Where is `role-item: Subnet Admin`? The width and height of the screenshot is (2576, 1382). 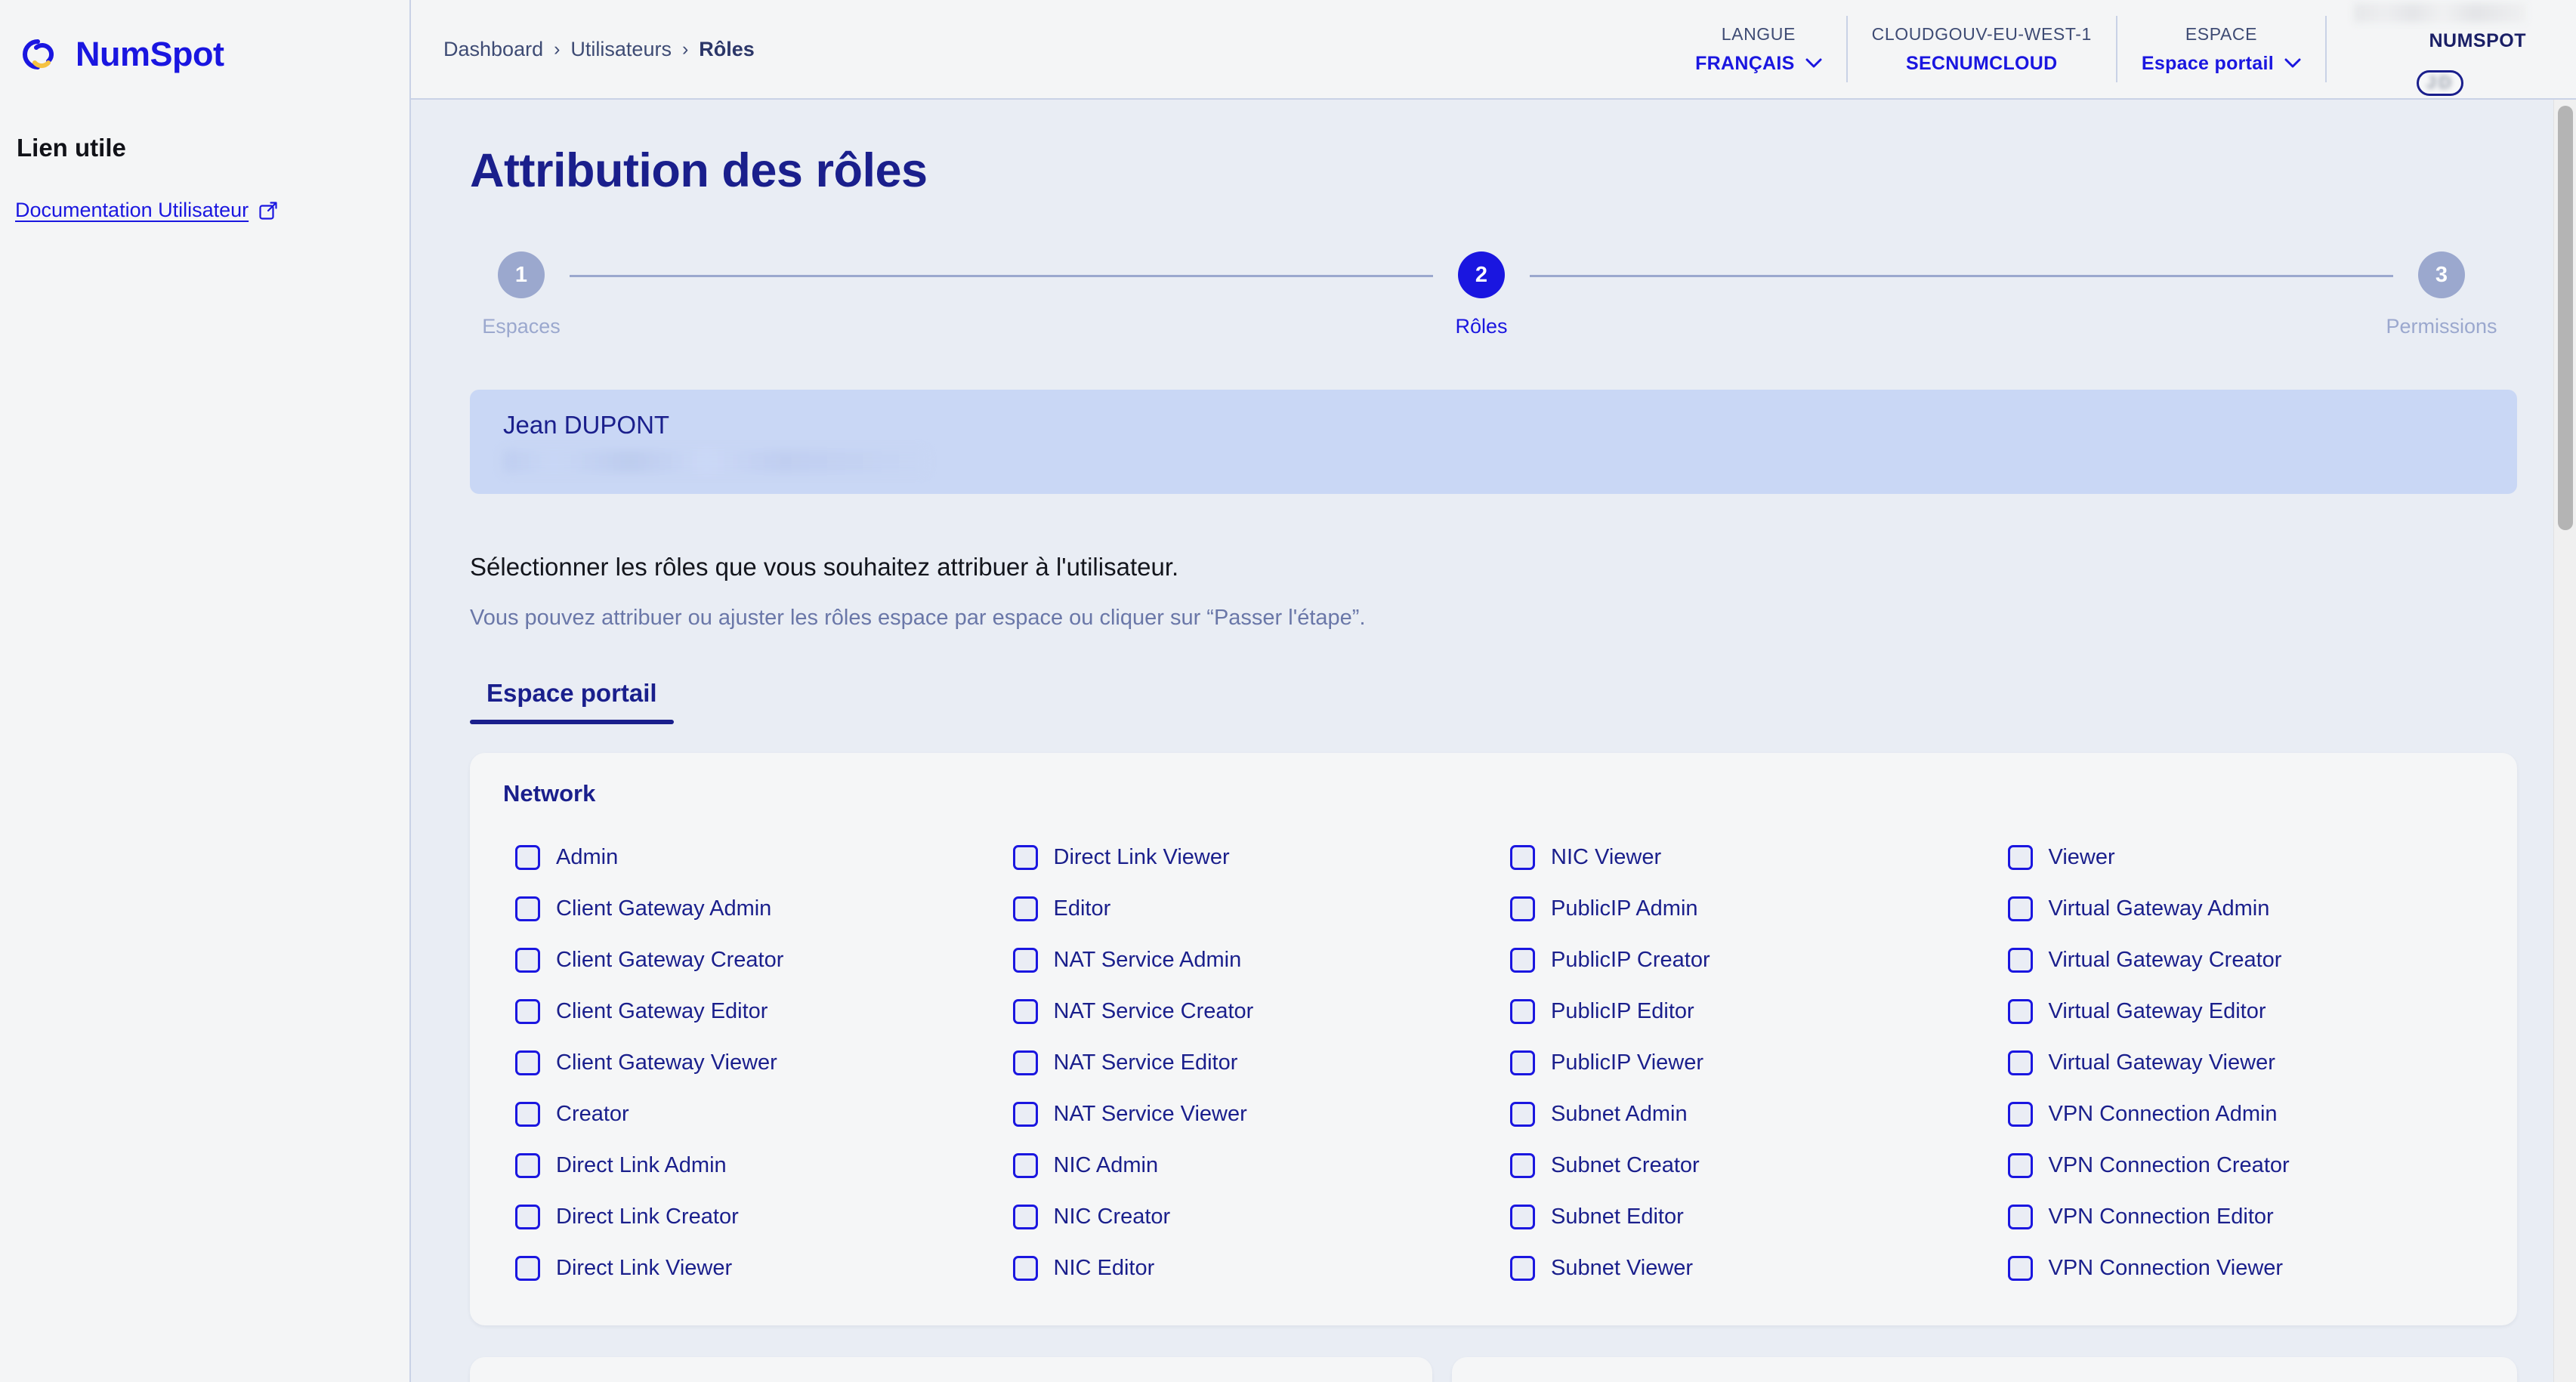 role-item: Subnet Admin is located at coordinates (1742, 1114).